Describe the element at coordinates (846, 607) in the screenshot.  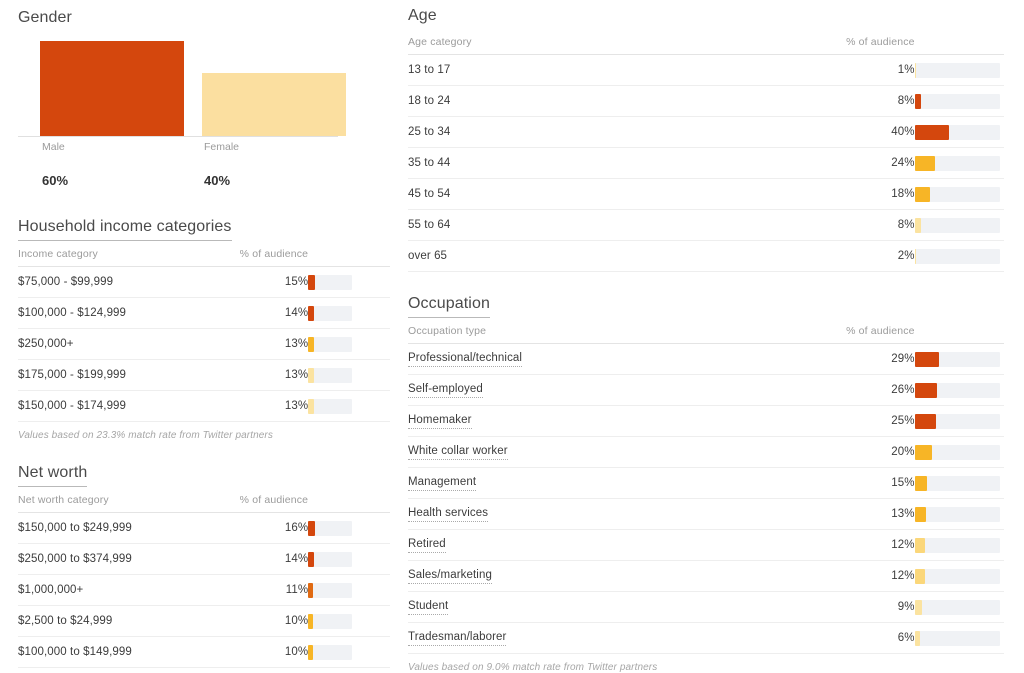
I see `row-percent-value: 9%` at that location.